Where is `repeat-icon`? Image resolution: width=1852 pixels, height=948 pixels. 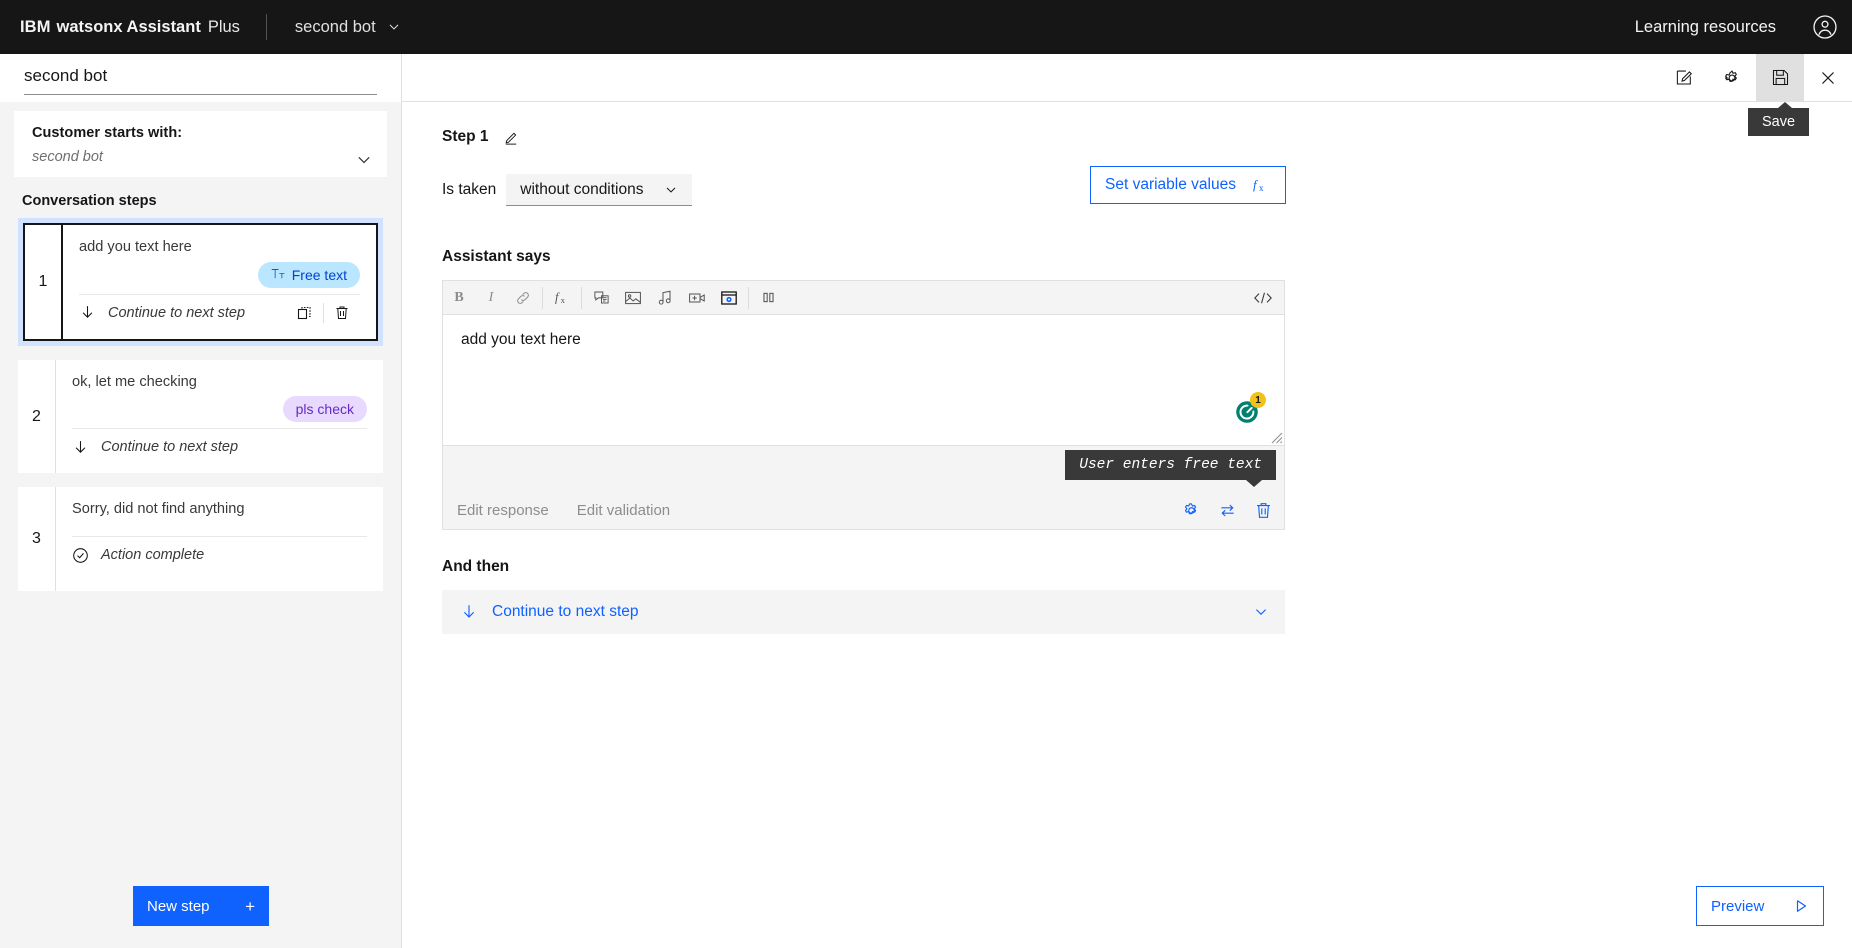 repeat-icon is located at coordinates (1227, 510).